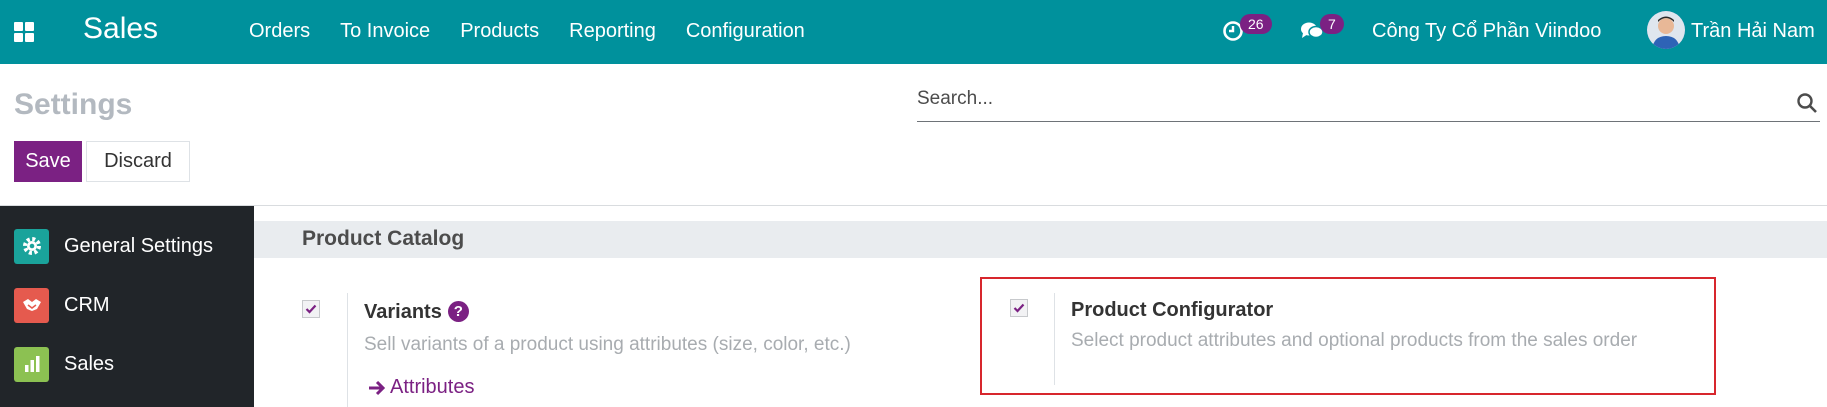 Image resolution: width=1827 pixels, height=407 pixels. What do you see at coordinates (458, 311) in the screenshot?
I see `help-icon: ?` at bounding box center [458, 311].